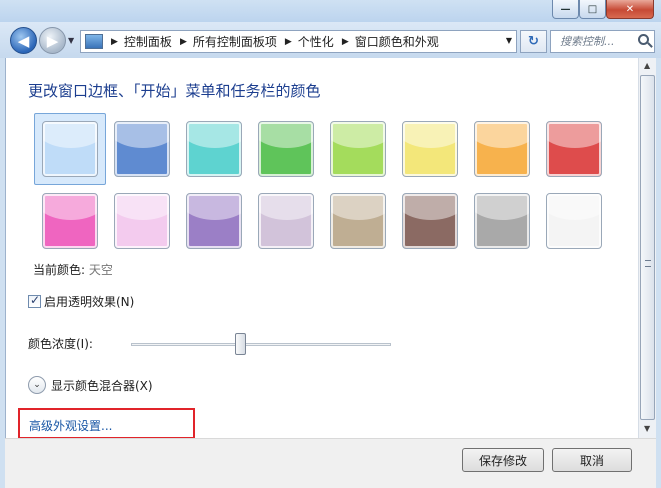  I want to click on breadcrumb-personalization: 个性化, so click(316, 41).